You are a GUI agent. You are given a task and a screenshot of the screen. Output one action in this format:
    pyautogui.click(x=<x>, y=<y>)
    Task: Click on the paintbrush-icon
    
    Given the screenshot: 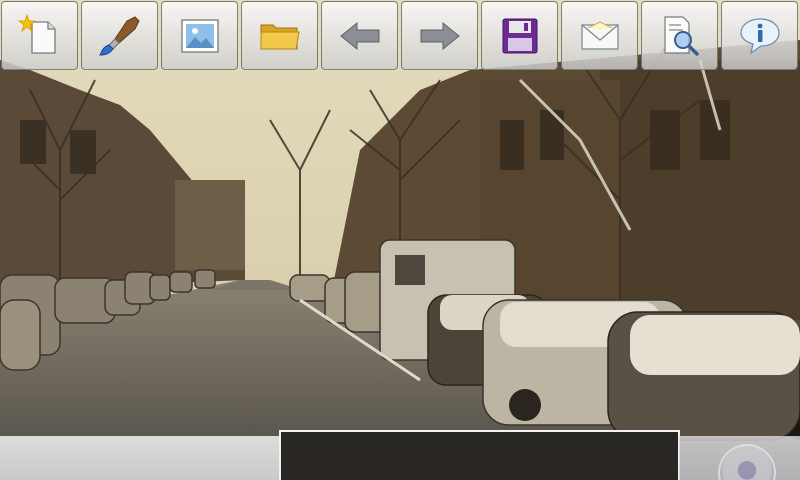 What is the action you would take?
    pyautogui.click(x=119, y=35)
    